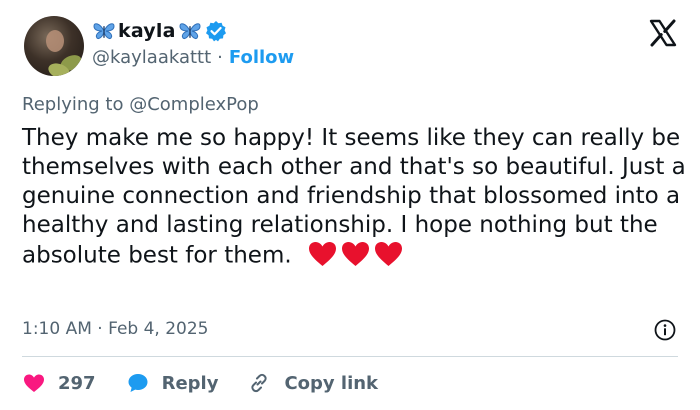  What do you see at coordinates (138, 383) in the screenshot?
I see `reply-bubble-icon` at bounding box center [138, 383].